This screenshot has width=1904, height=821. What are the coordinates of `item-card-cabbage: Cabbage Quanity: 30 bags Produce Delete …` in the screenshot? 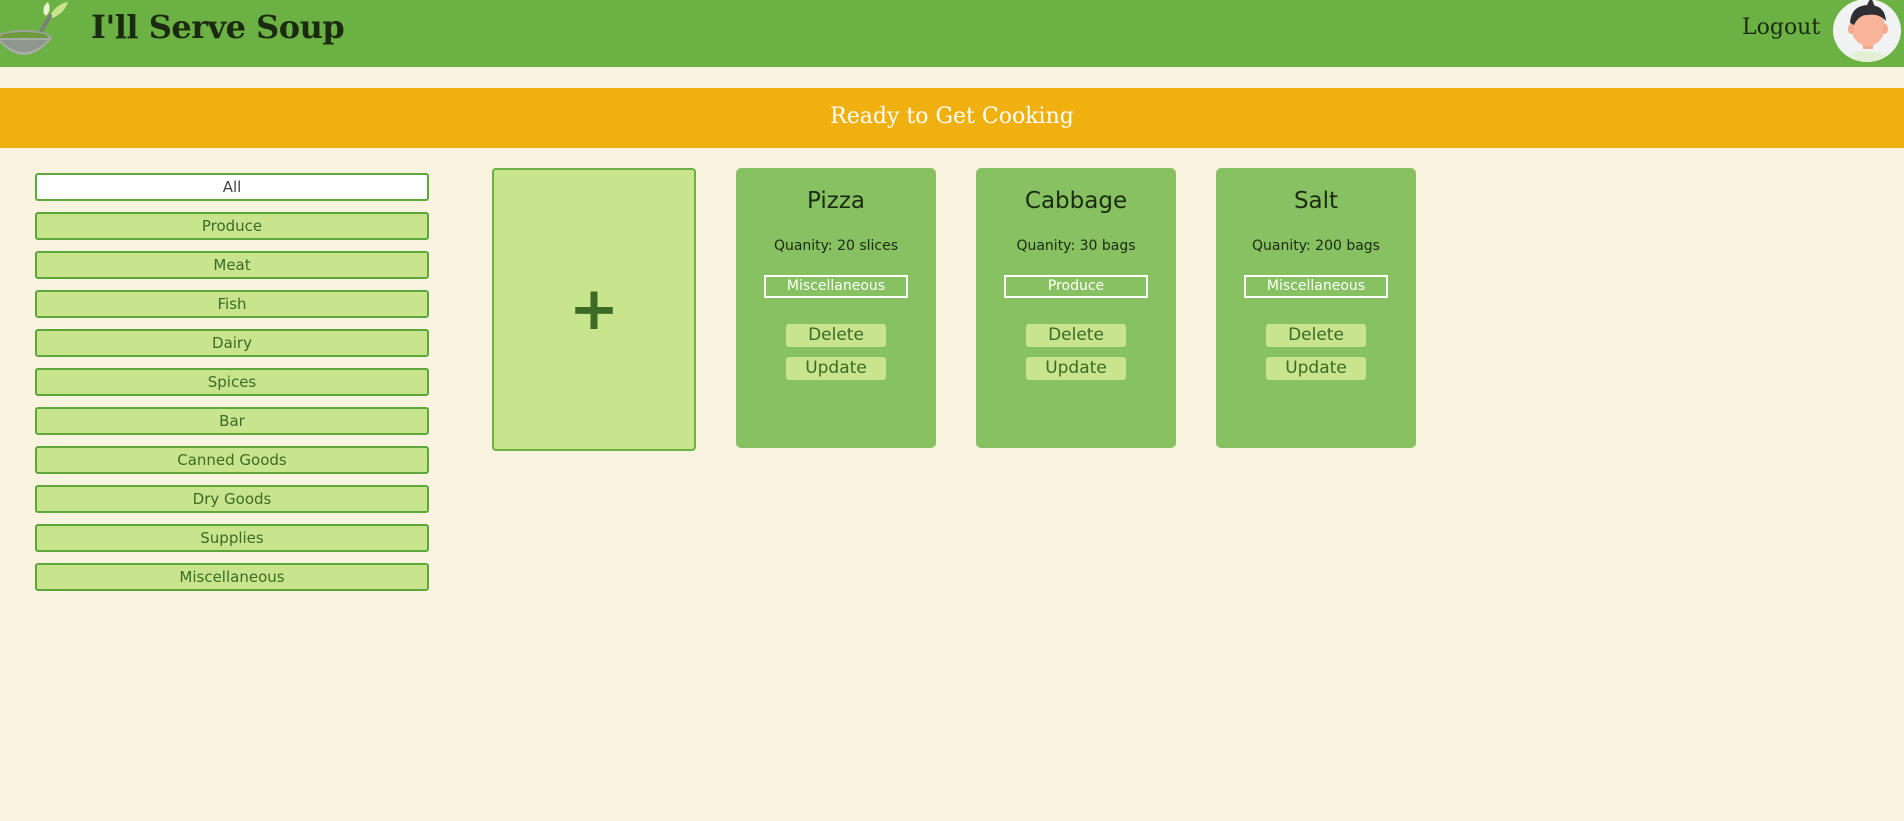 It's located at (1076, 308).